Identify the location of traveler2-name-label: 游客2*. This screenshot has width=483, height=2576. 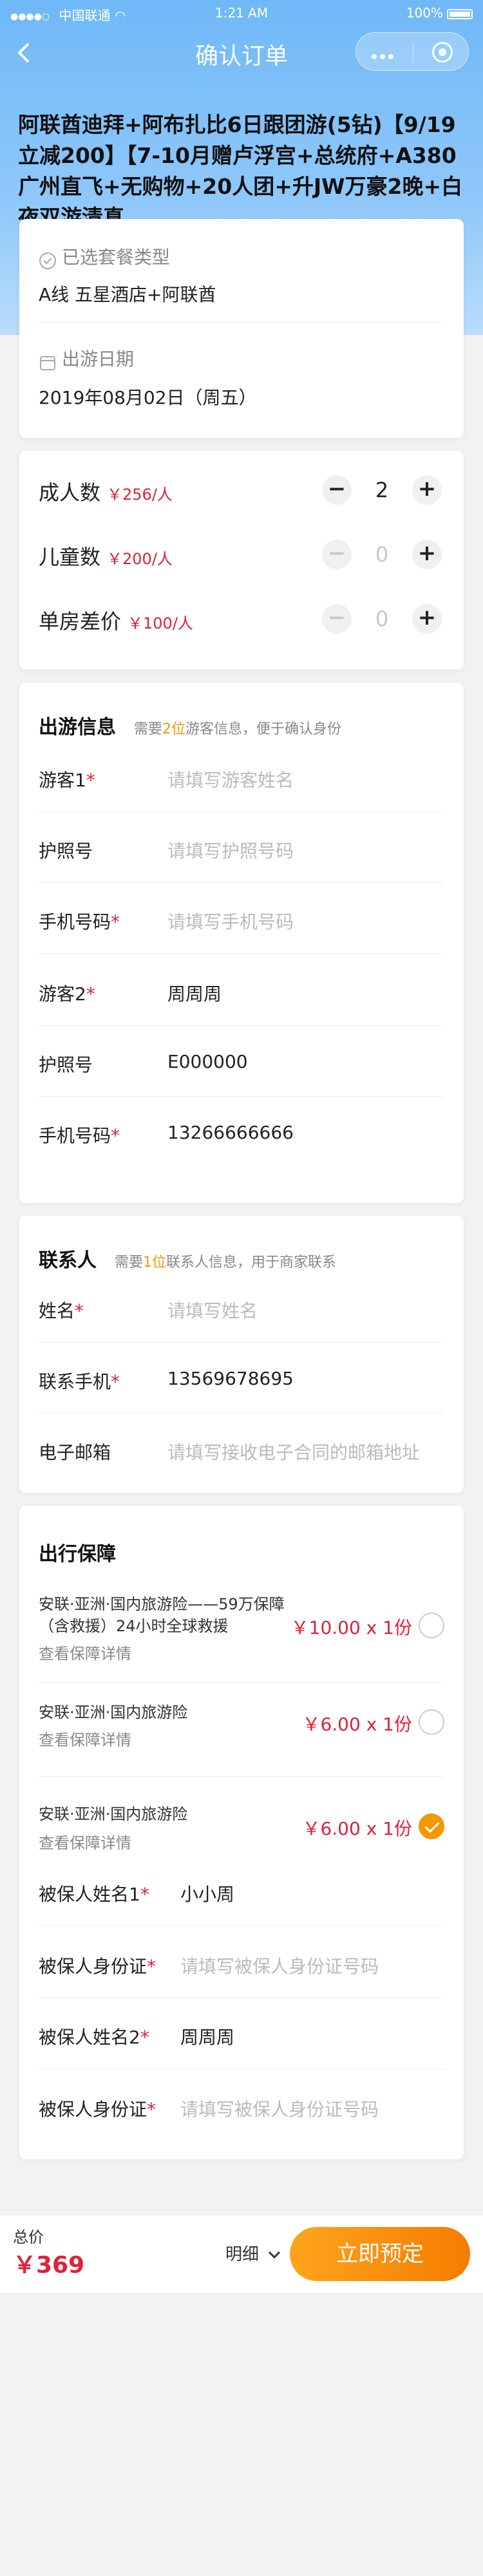
(67, 994).